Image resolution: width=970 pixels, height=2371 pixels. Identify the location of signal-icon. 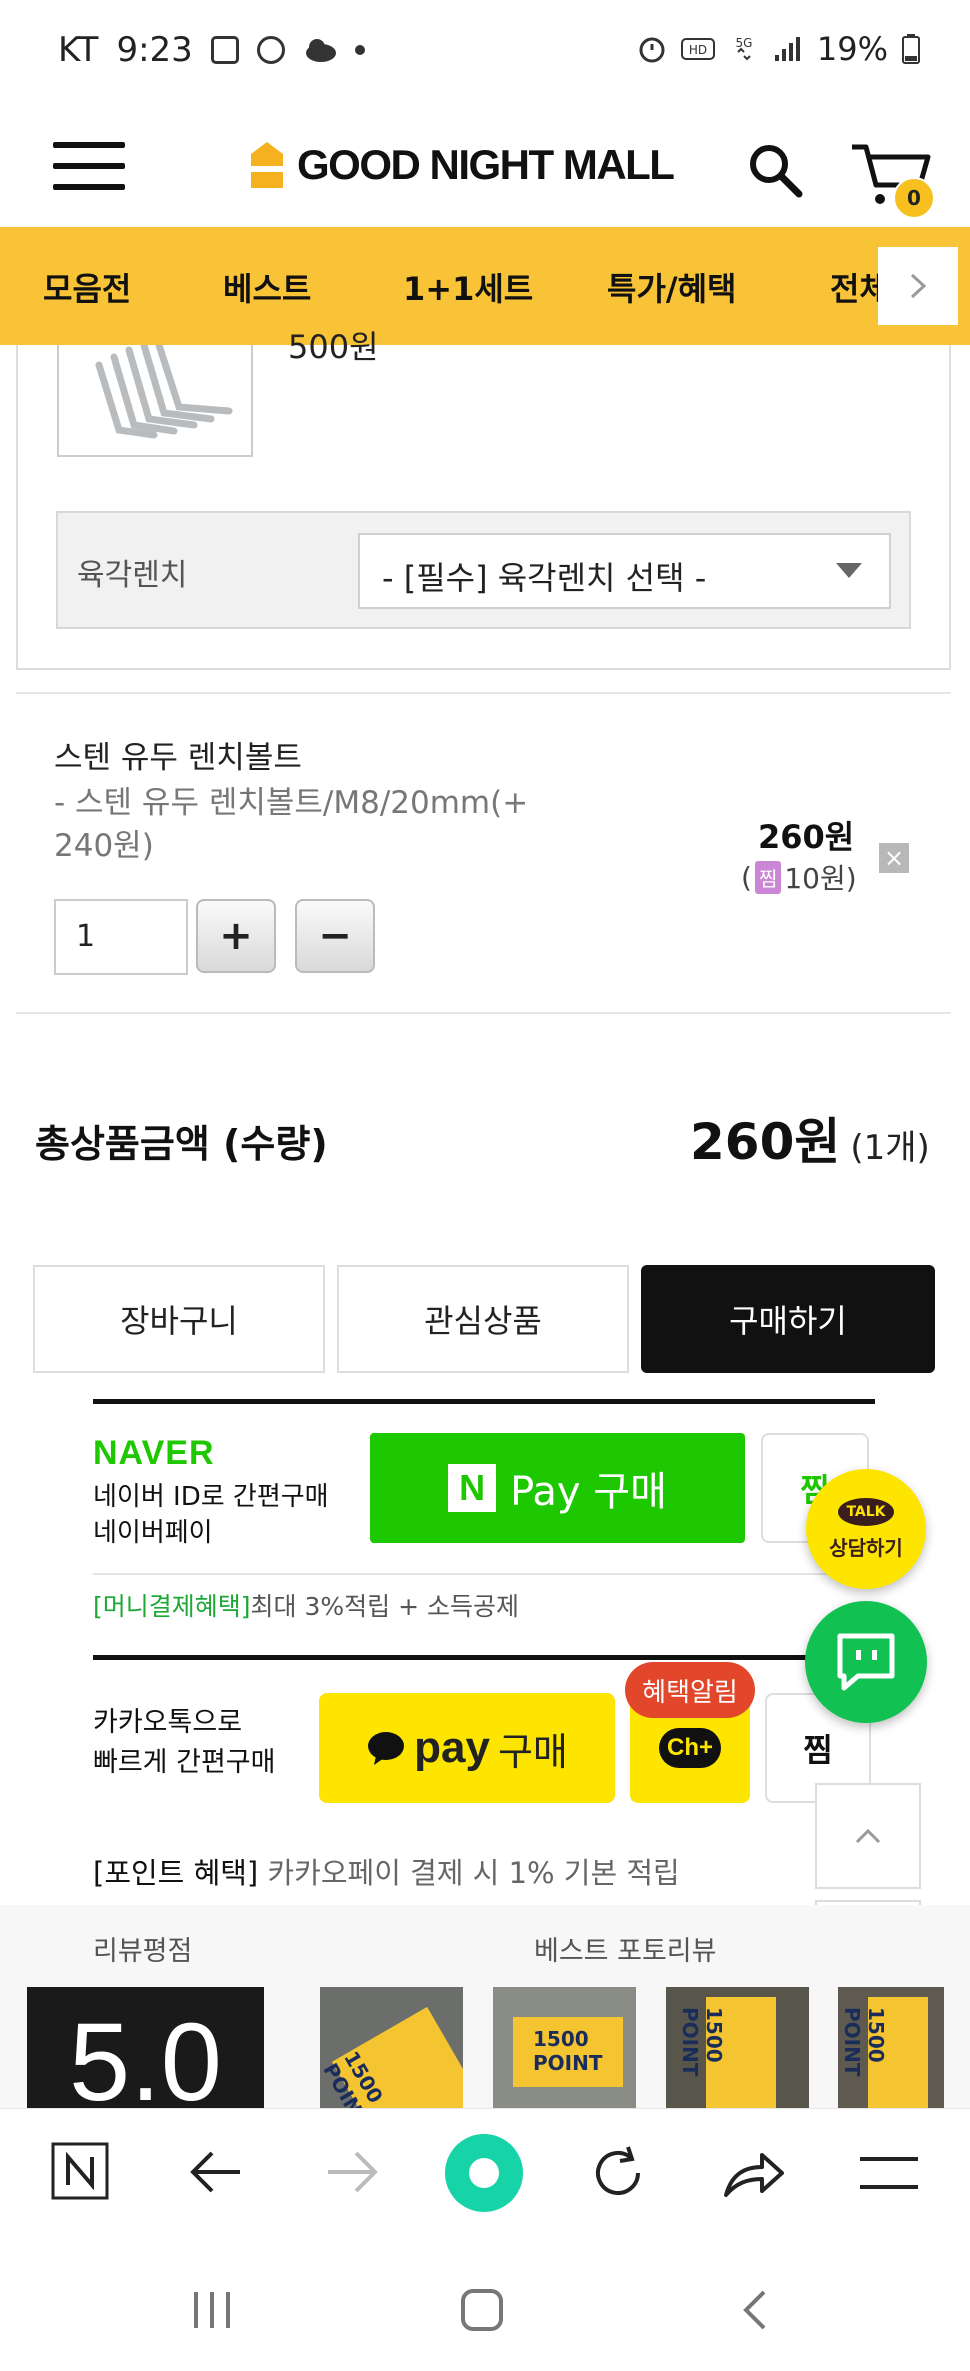
(787, 49).